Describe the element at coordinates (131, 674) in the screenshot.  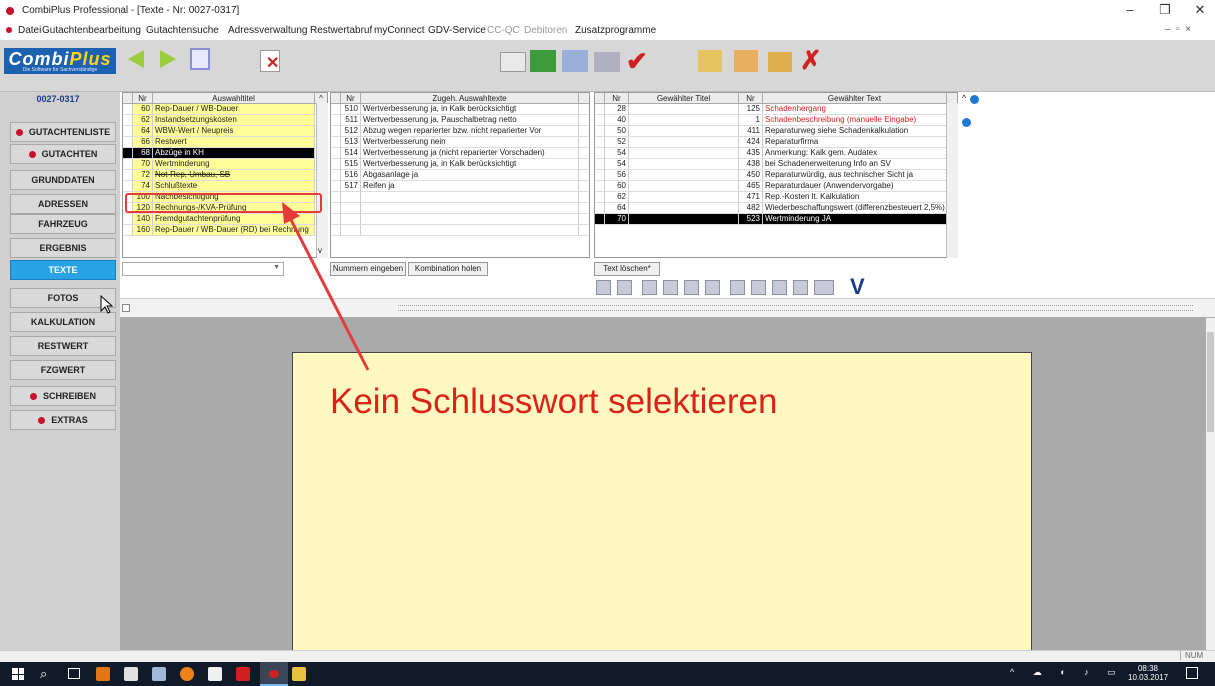
I see `explorer-doc-icon` at that location.